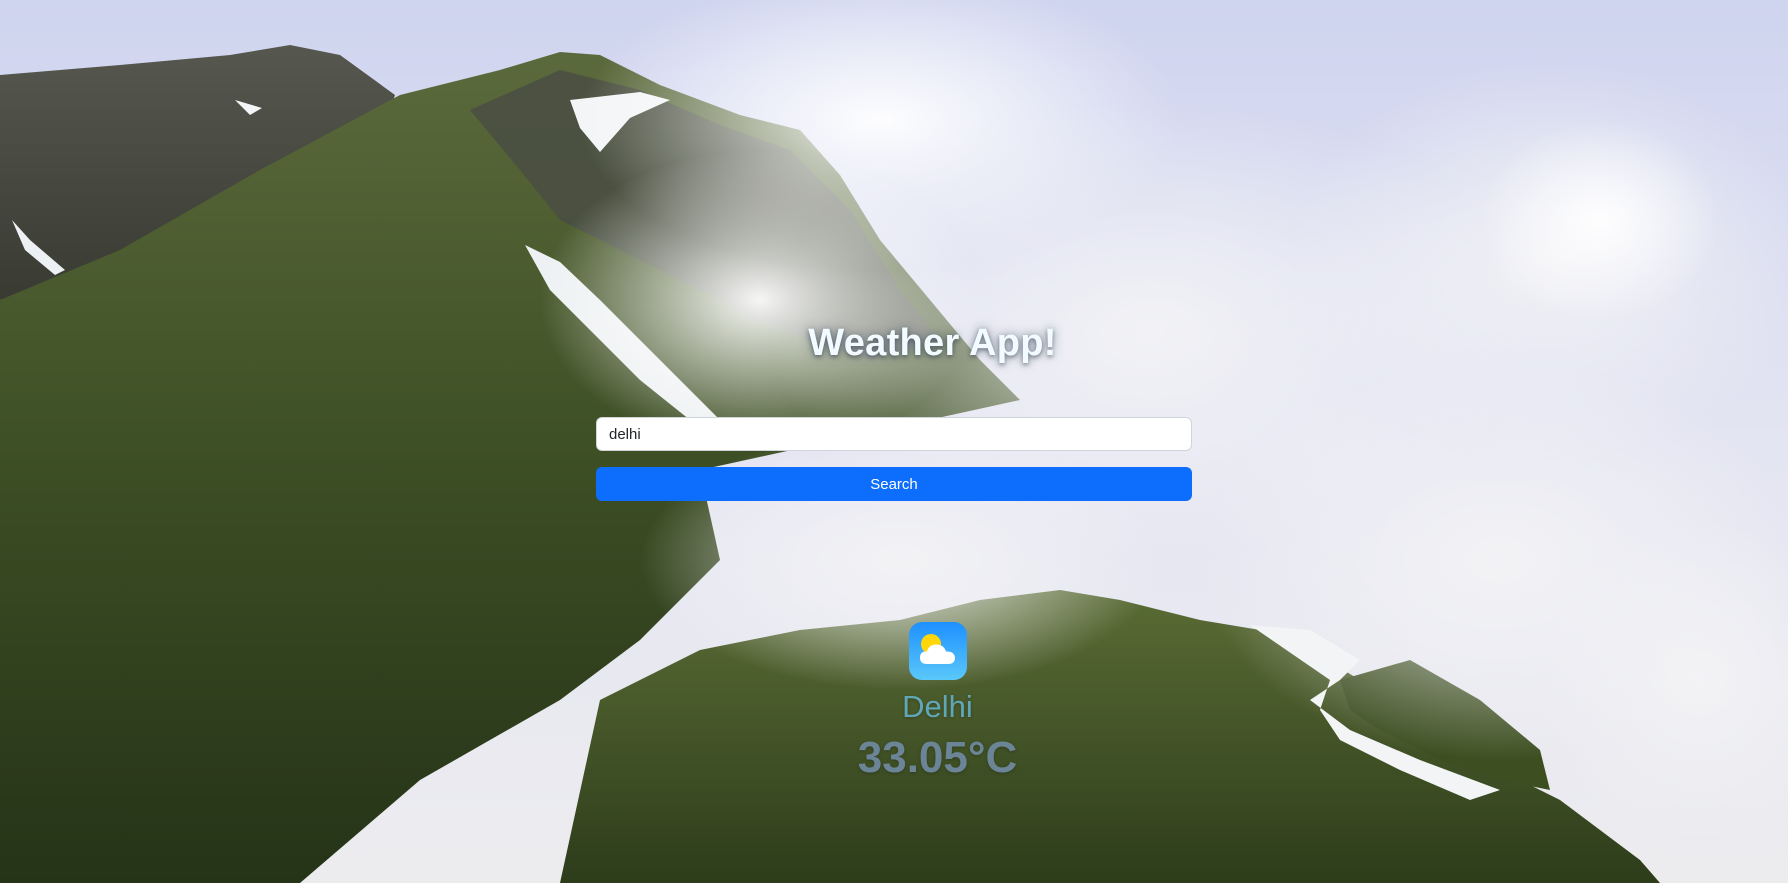 Image resolution: width=1788 pixels, height=883 pixels. I want to click on city-search-input, so click(894, 434).